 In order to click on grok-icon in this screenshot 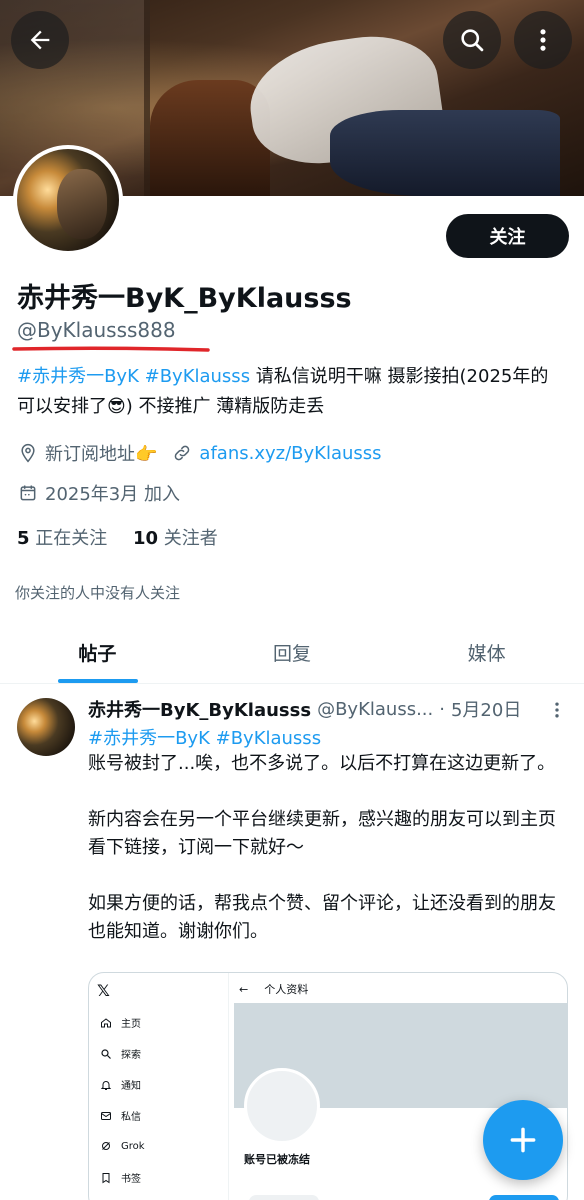, I will do `click(106, 1146)`.